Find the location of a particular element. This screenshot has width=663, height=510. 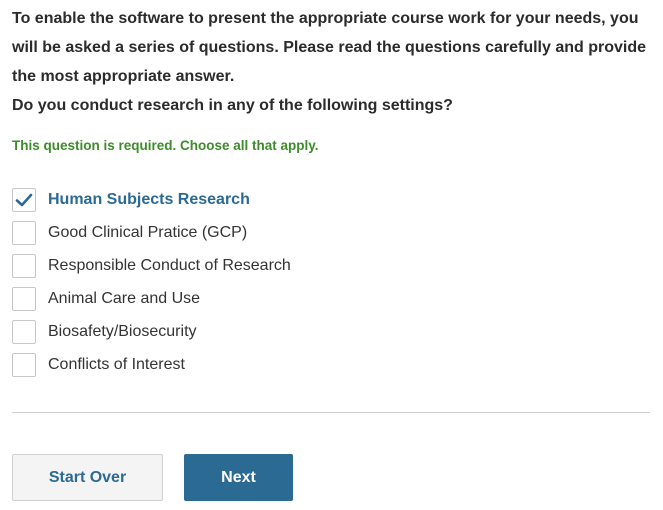

option-label: Responsible Conduct of Research is located at coordinates (169, 265).